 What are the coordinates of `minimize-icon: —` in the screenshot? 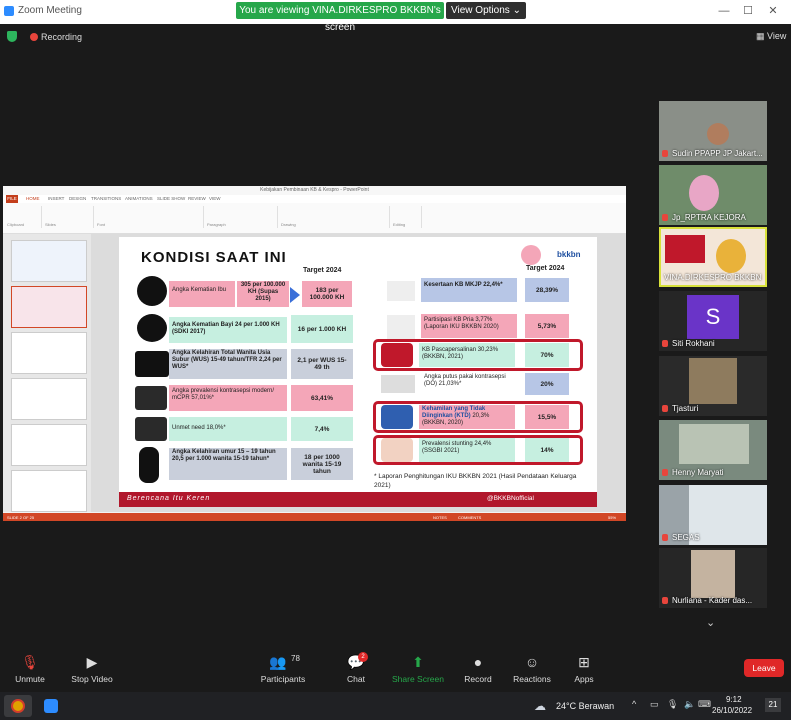 It's located at (724, 11).